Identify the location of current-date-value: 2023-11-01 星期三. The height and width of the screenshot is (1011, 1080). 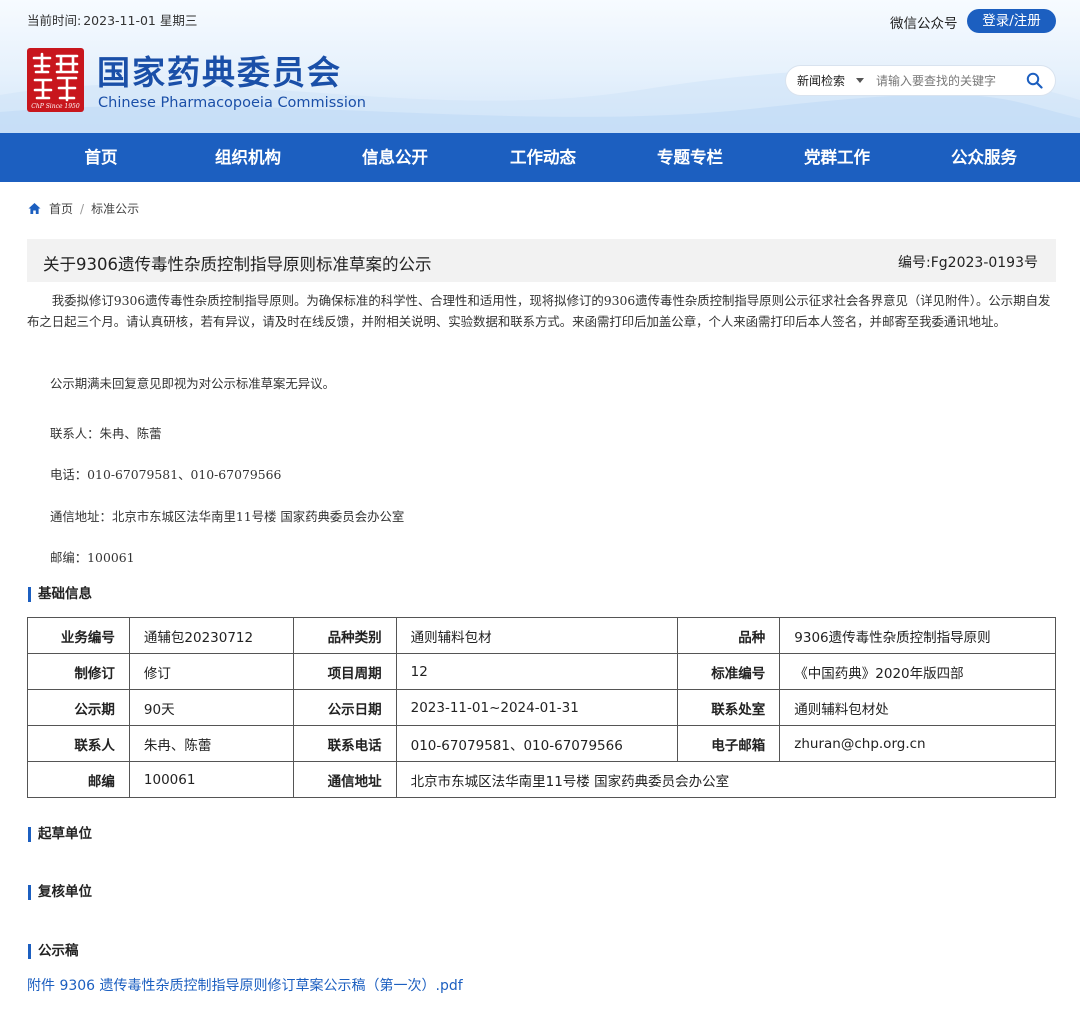
(140, 20).